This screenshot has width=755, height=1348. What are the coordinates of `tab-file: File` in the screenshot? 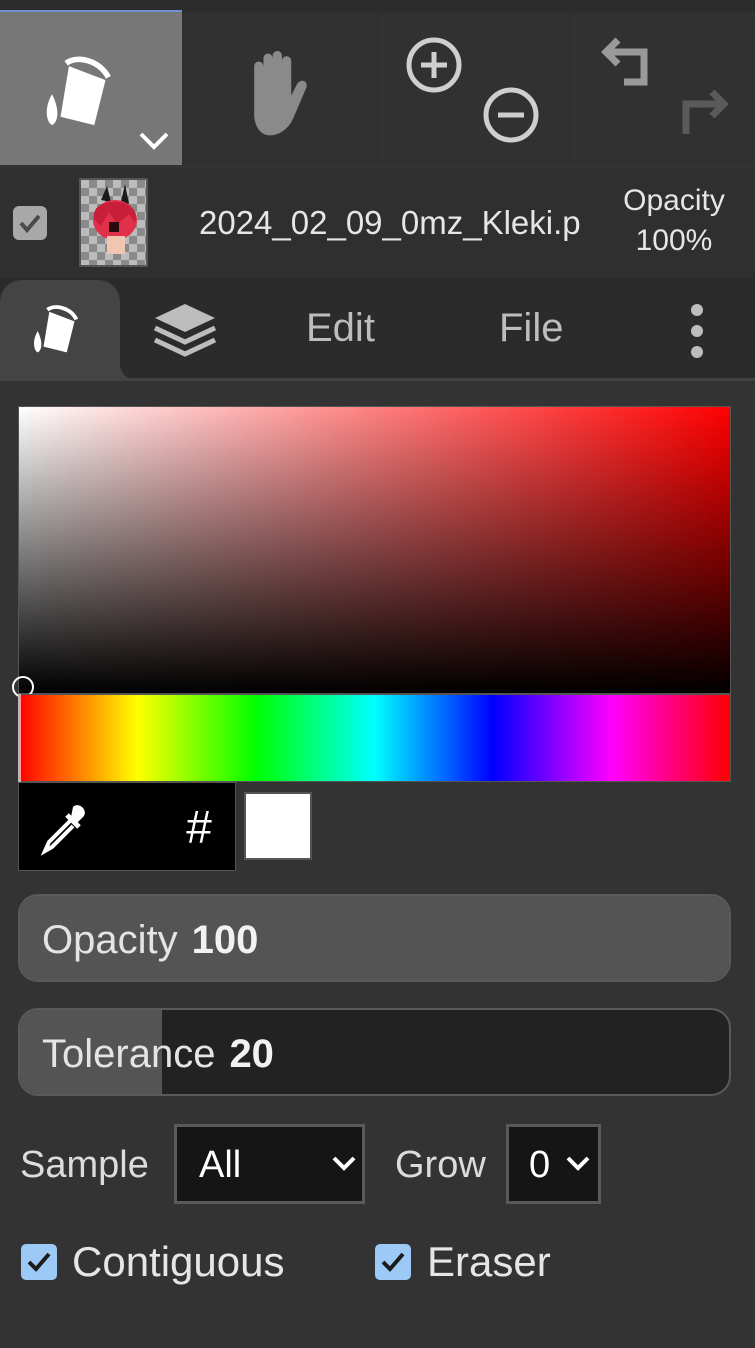 It's located at (531, 328).